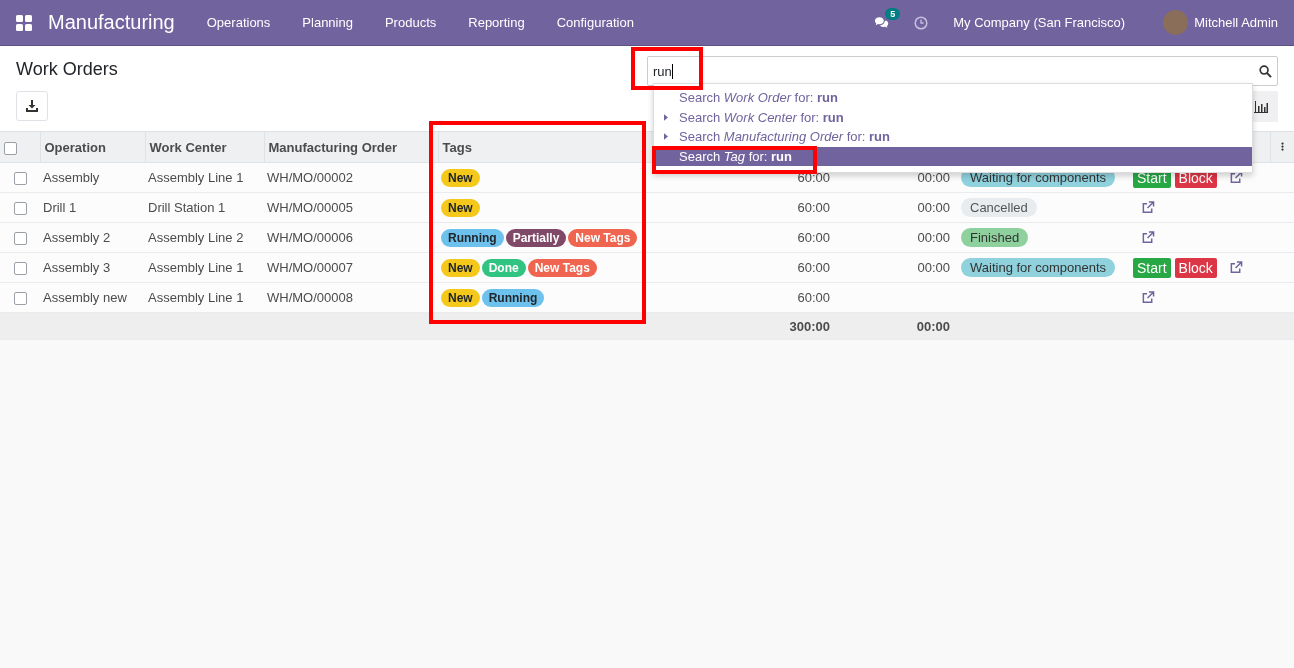 This screenshot has height=668, width=1294. I want to click on bar-chart-icon, so click(1260, 106).